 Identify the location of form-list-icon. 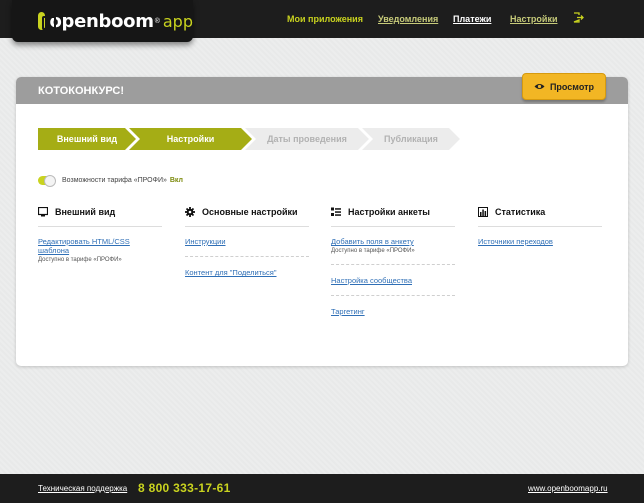
(336, 211).